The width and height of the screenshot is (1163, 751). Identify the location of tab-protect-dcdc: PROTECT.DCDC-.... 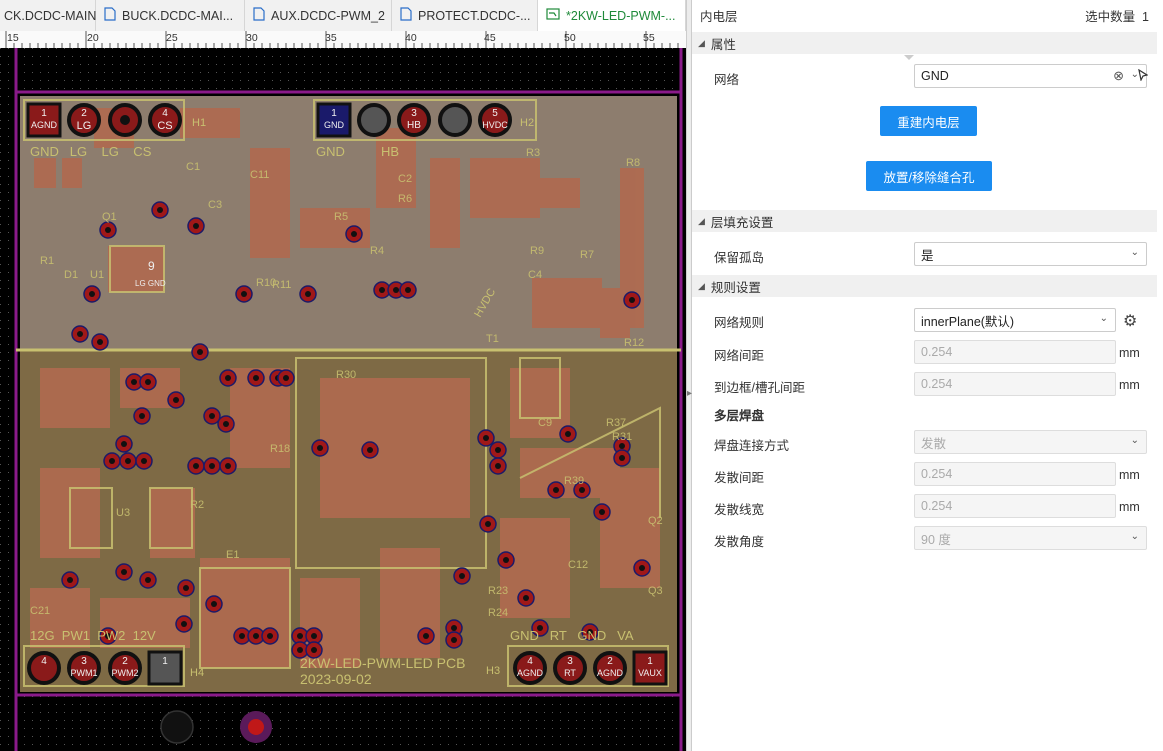
(465, 15).